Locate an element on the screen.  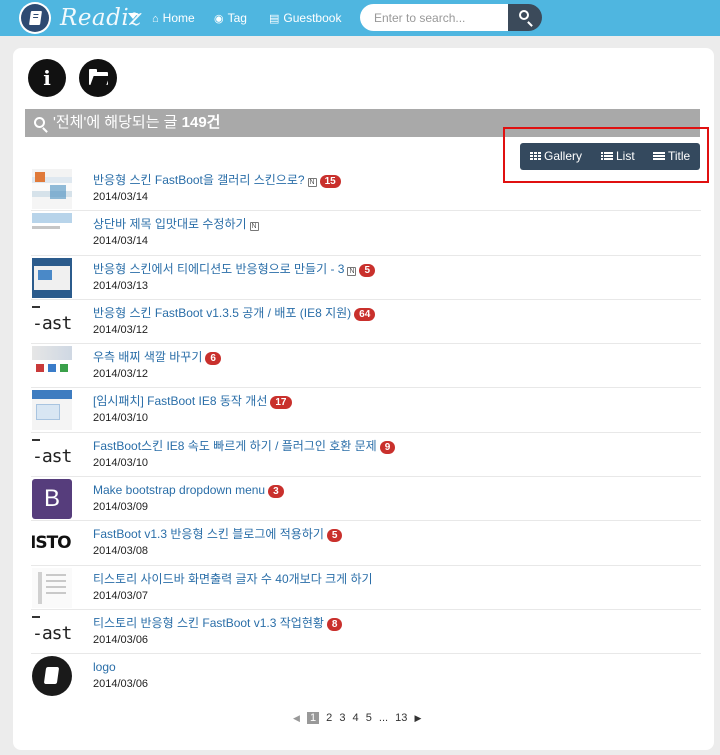
folder-open-icon is located at coordinates (98, 77).